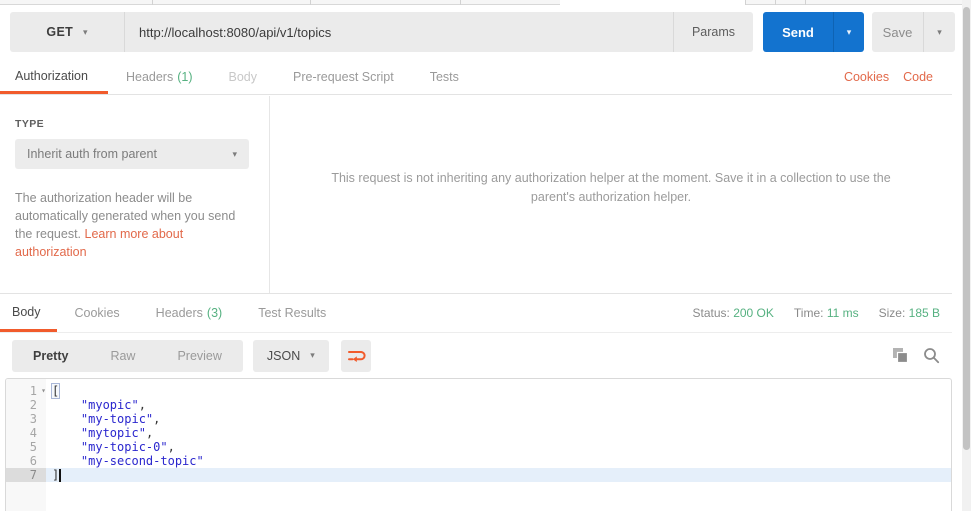 The height and width of the screenshot is (511, 971). What do you see at coordinates (898, 77) in the screenshot?
I see `request-links: Cookies Code` at bounding box center [898, 77].